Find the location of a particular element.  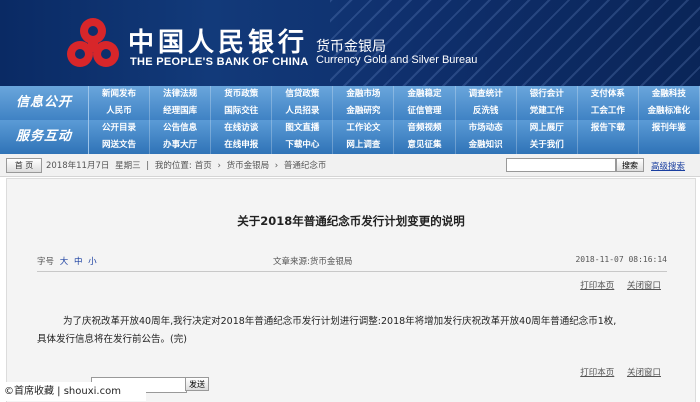

nav-info-item: 国际交往 is located at coordinates (242, 111).